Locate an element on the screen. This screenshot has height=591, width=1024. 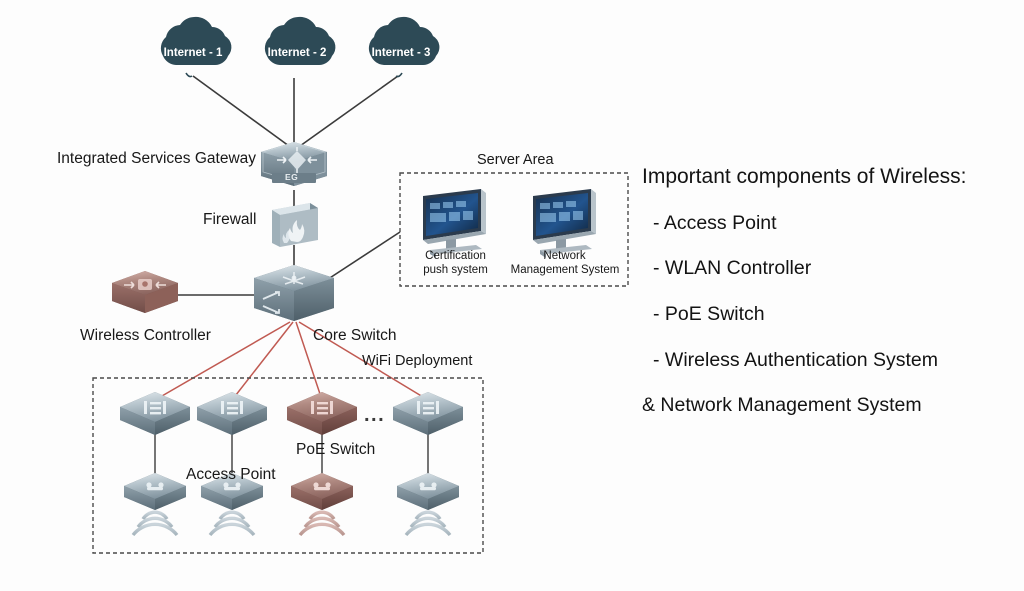
gateway-badge-label: EG is located at coordinates (292, 177).